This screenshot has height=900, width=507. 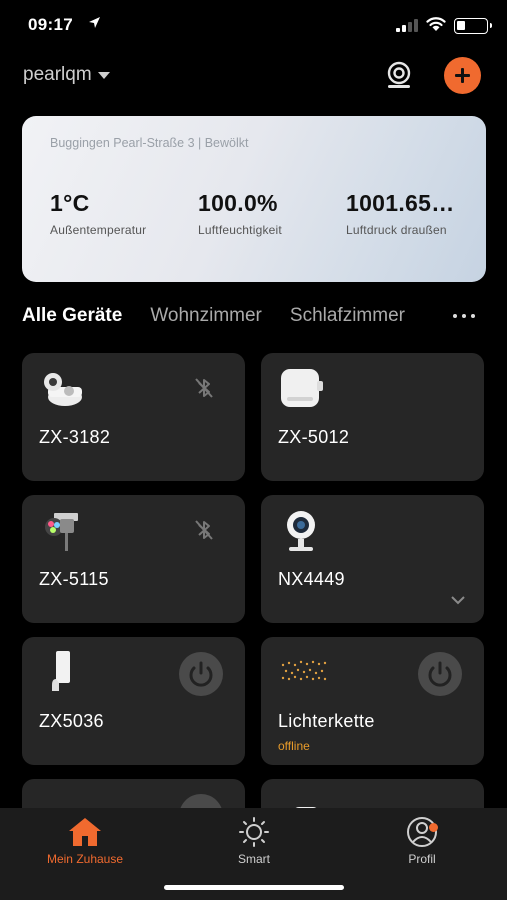 What do you see at coordinates (311, 579) in the screenshot?
I see `device-name: NX4449` at bounding box center [311, 579].